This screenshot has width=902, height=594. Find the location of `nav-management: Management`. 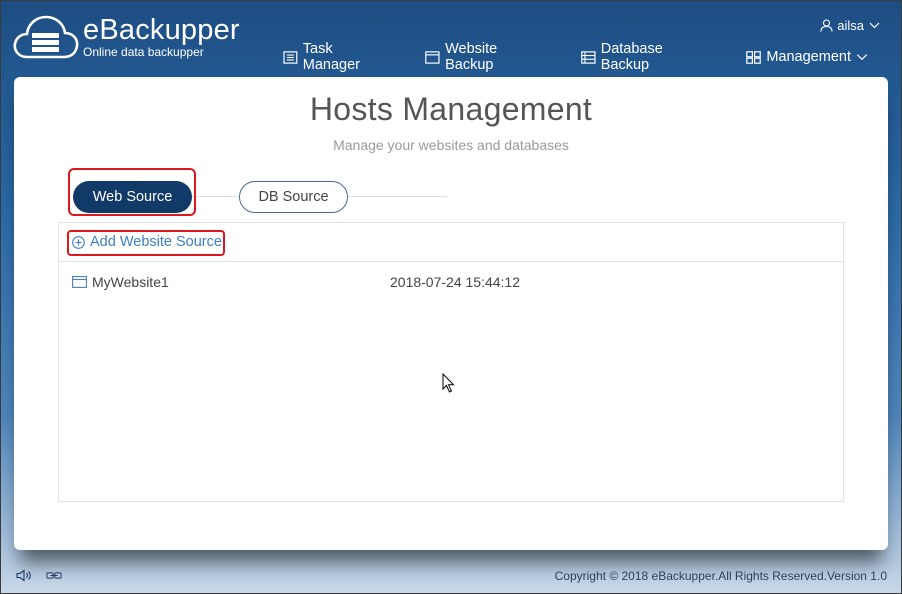

nav-management: Management is located at coordinates (807, 57).